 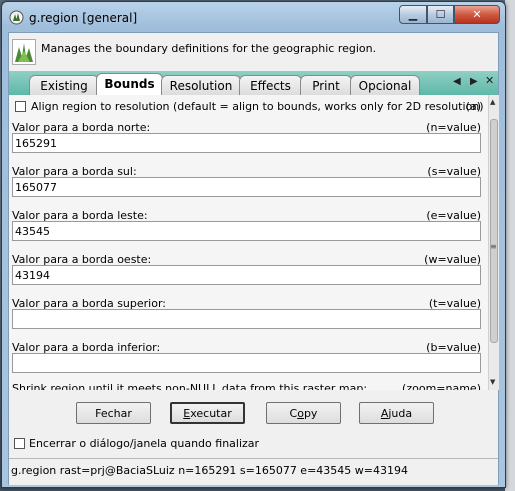 What do you see at coordinates (489, 80) in the screenshot?
I see `tab-close-icon: ✕` at bounding box center [489, 80].